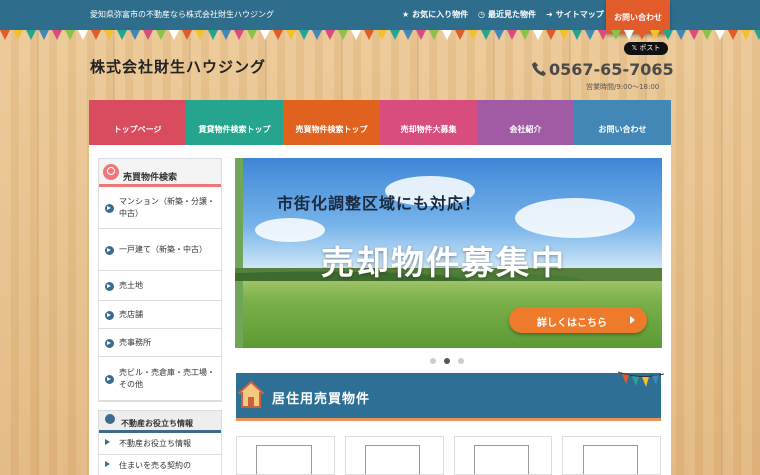 Image resolution: width=760 pixels, height=475 pixels. I want to click on search-icon, so click(111, 172).